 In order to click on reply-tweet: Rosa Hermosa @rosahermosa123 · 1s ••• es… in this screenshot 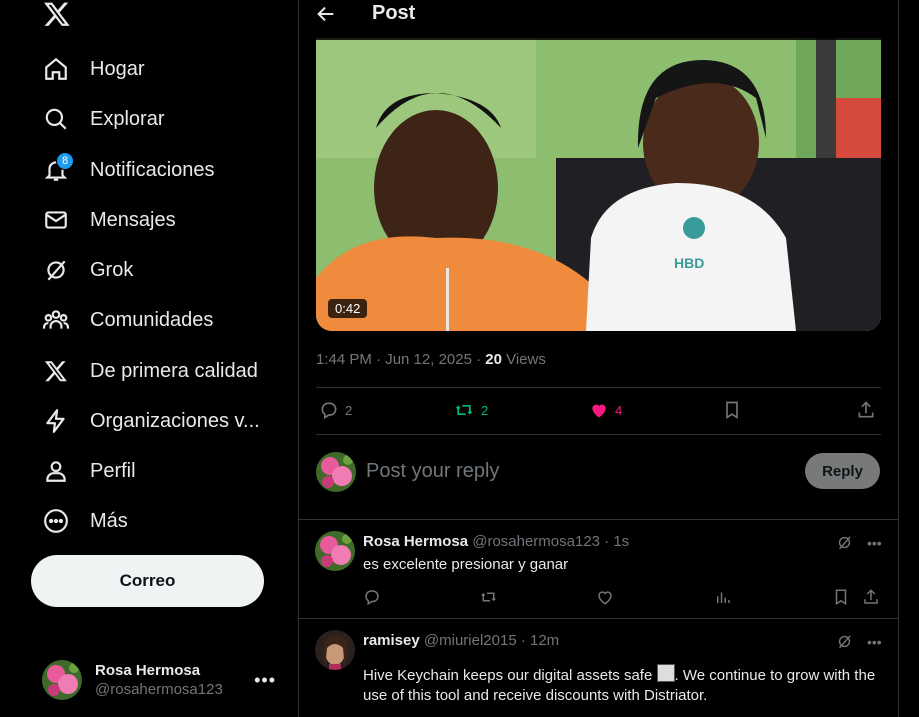, I will do `click(598, 568)`.